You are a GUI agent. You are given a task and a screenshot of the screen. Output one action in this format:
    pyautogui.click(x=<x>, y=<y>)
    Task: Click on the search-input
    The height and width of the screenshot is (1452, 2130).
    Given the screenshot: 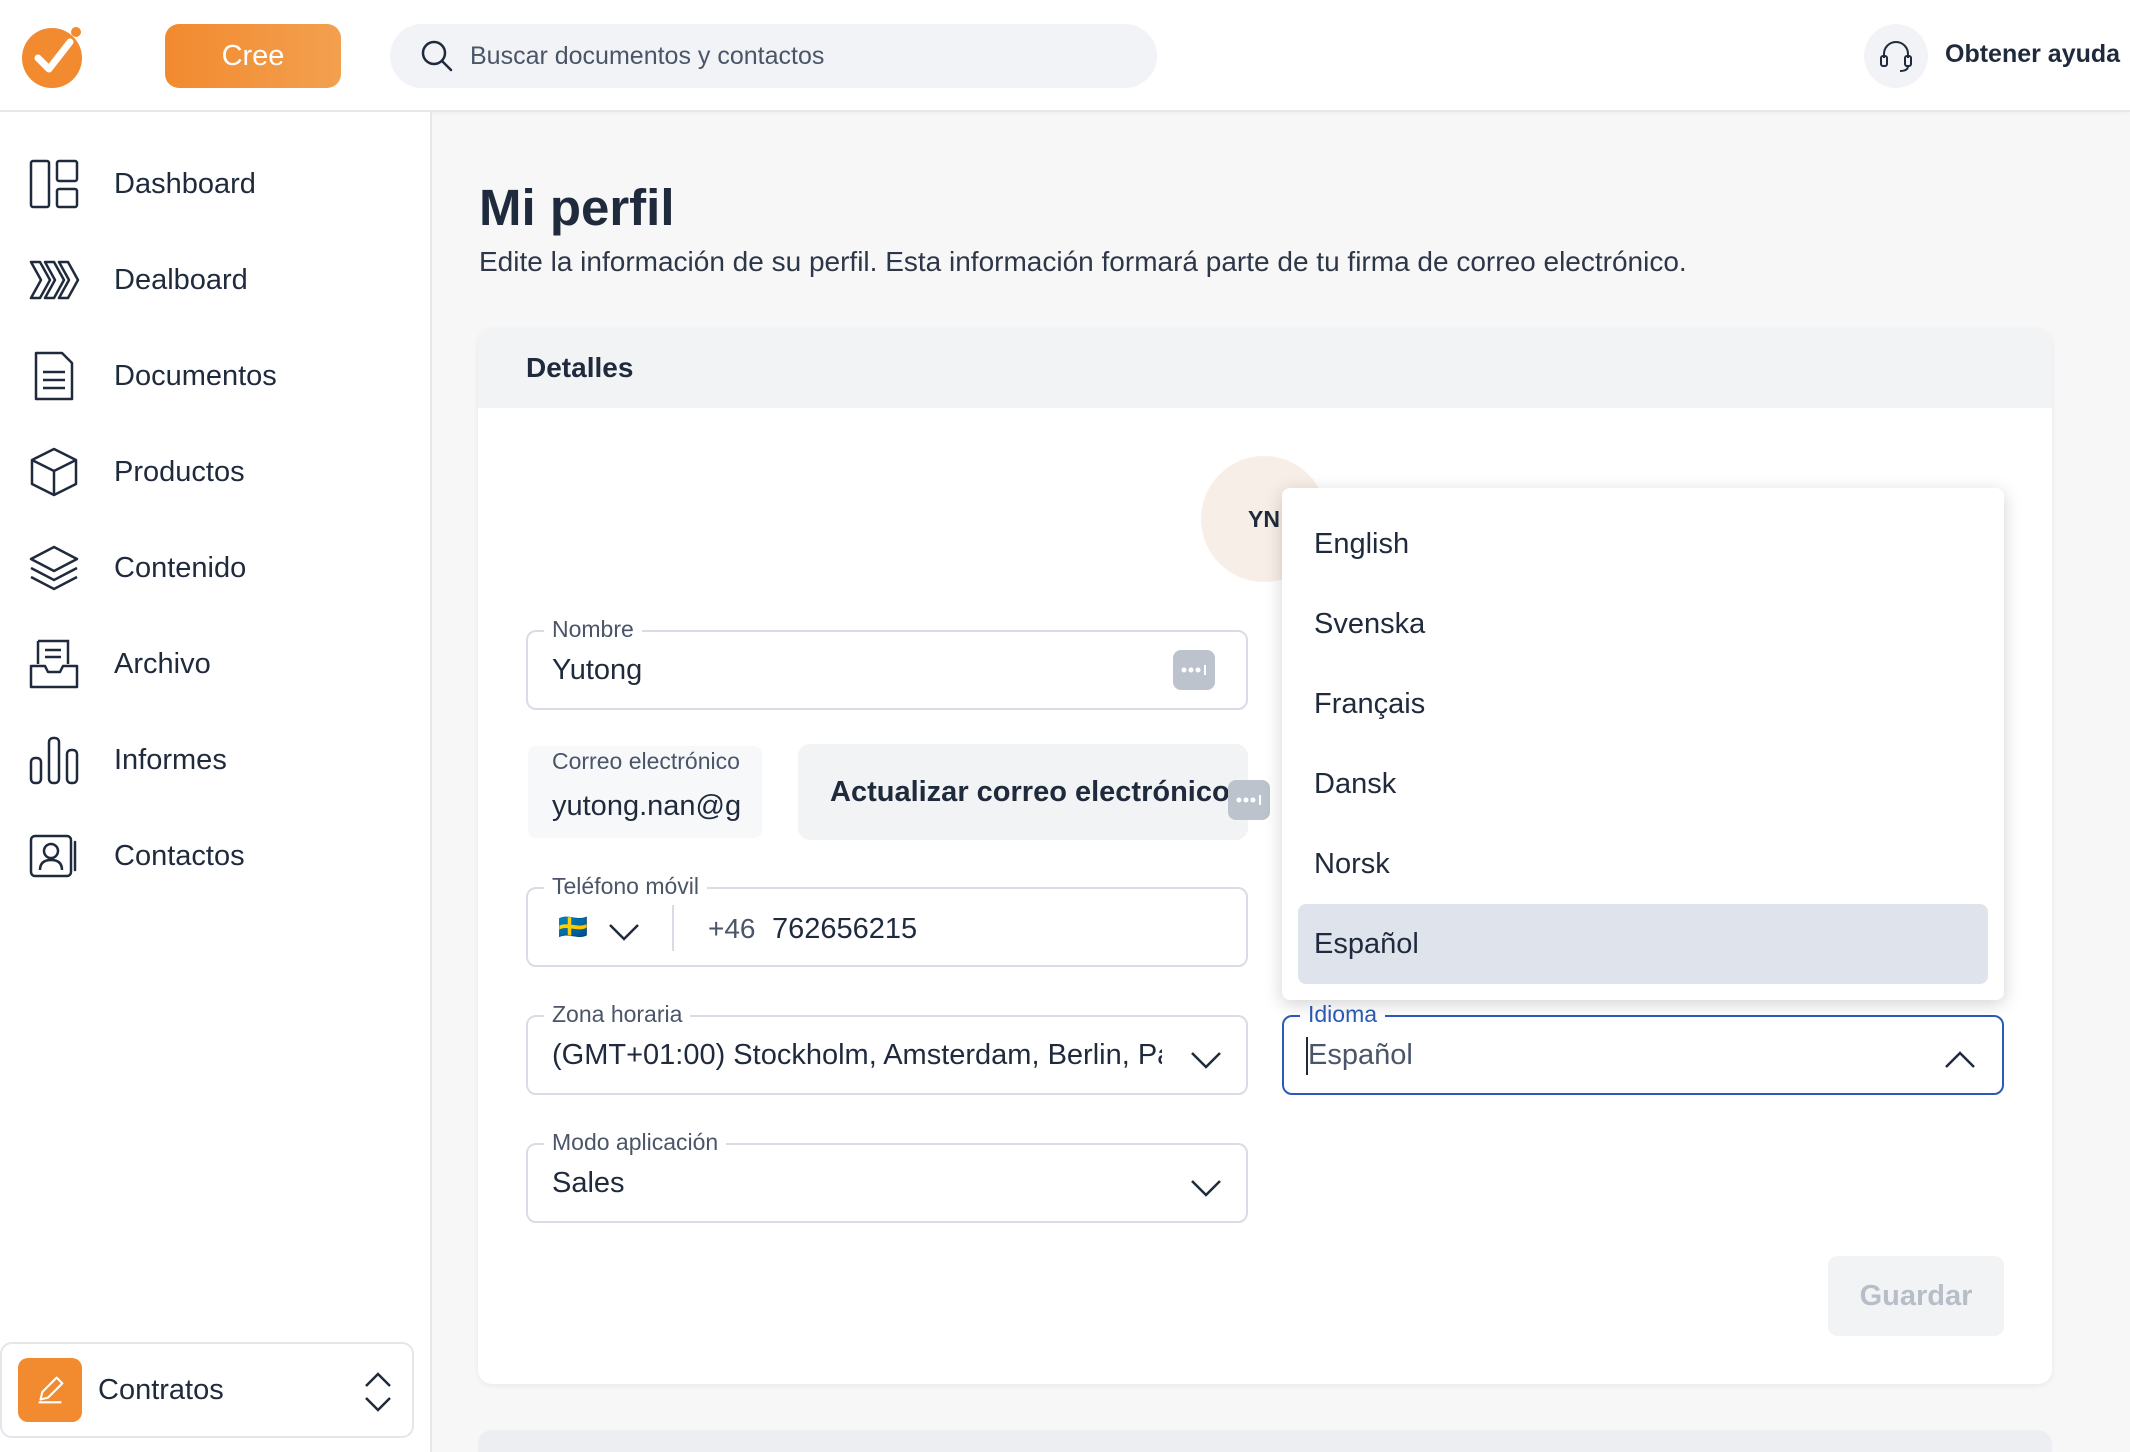 What is the action you would take?
    pyautogui.click(x=790, y=56)
    